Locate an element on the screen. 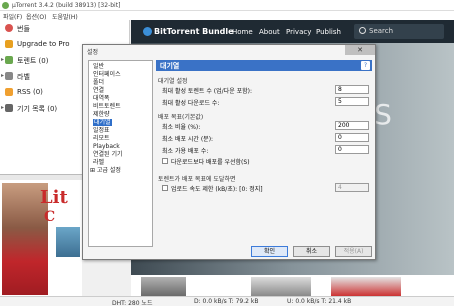 The height and width of the screenshot is (306, 454). ad-headline-2: C is located at coordinates (50, 217).